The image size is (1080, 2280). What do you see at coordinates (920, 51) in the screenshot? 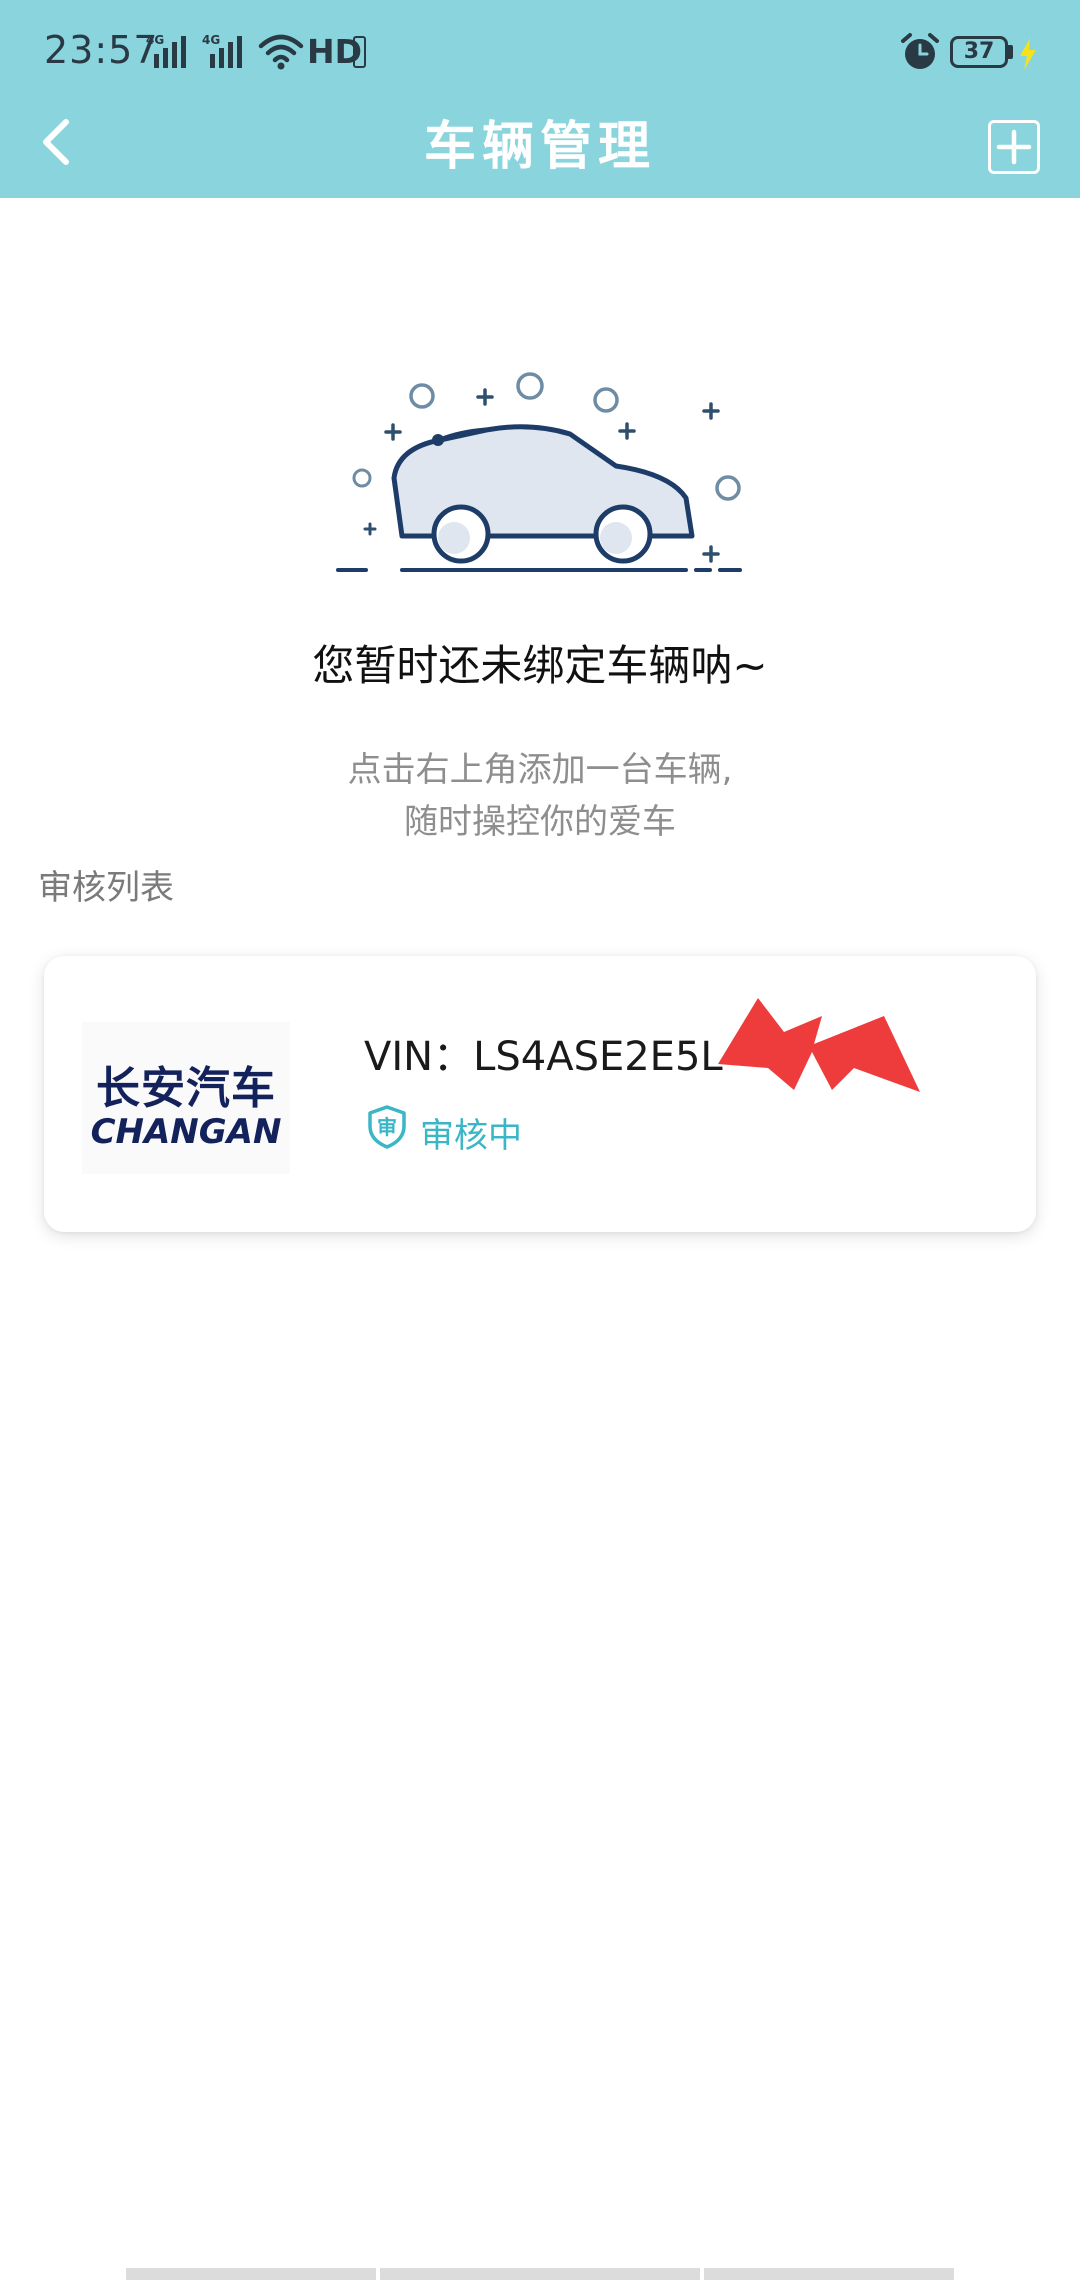
I see `alarm-icon` at bounding box center [920, 51].